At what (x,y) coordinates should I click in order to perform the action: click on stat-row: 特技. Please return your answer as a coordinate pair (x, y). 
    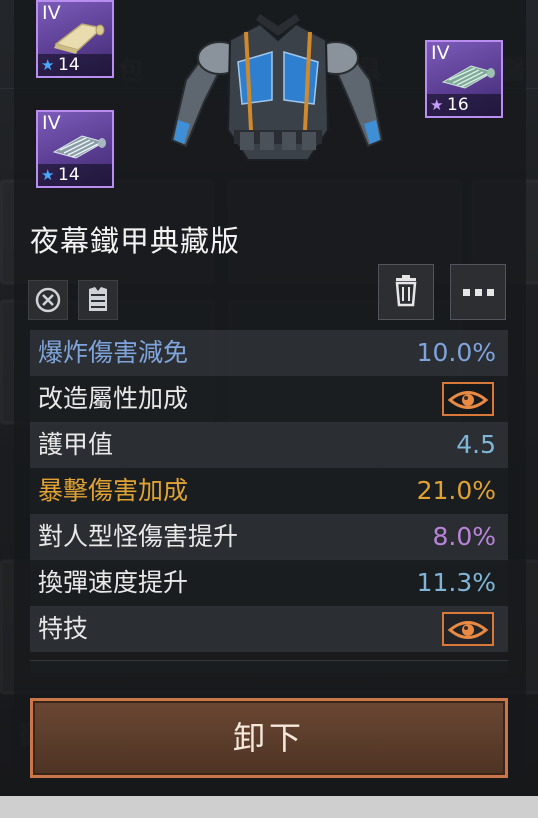
    Looking at the image, I should click on (269, 629).